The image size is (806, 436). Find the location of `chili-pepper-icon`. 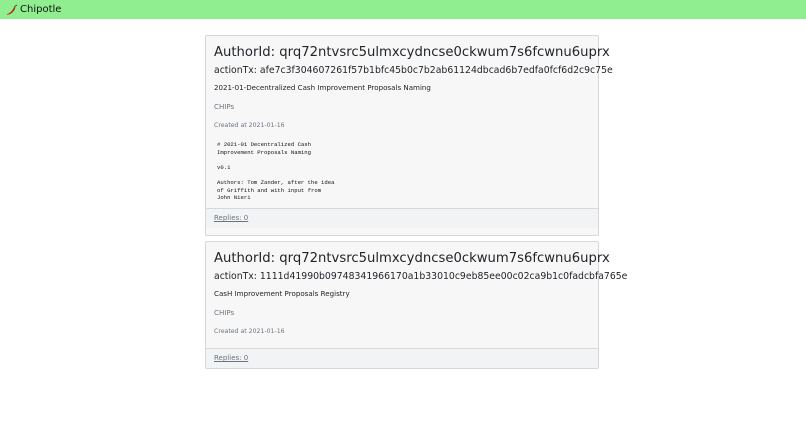

chili-pepper-icon is located at coordinates (12, 9).